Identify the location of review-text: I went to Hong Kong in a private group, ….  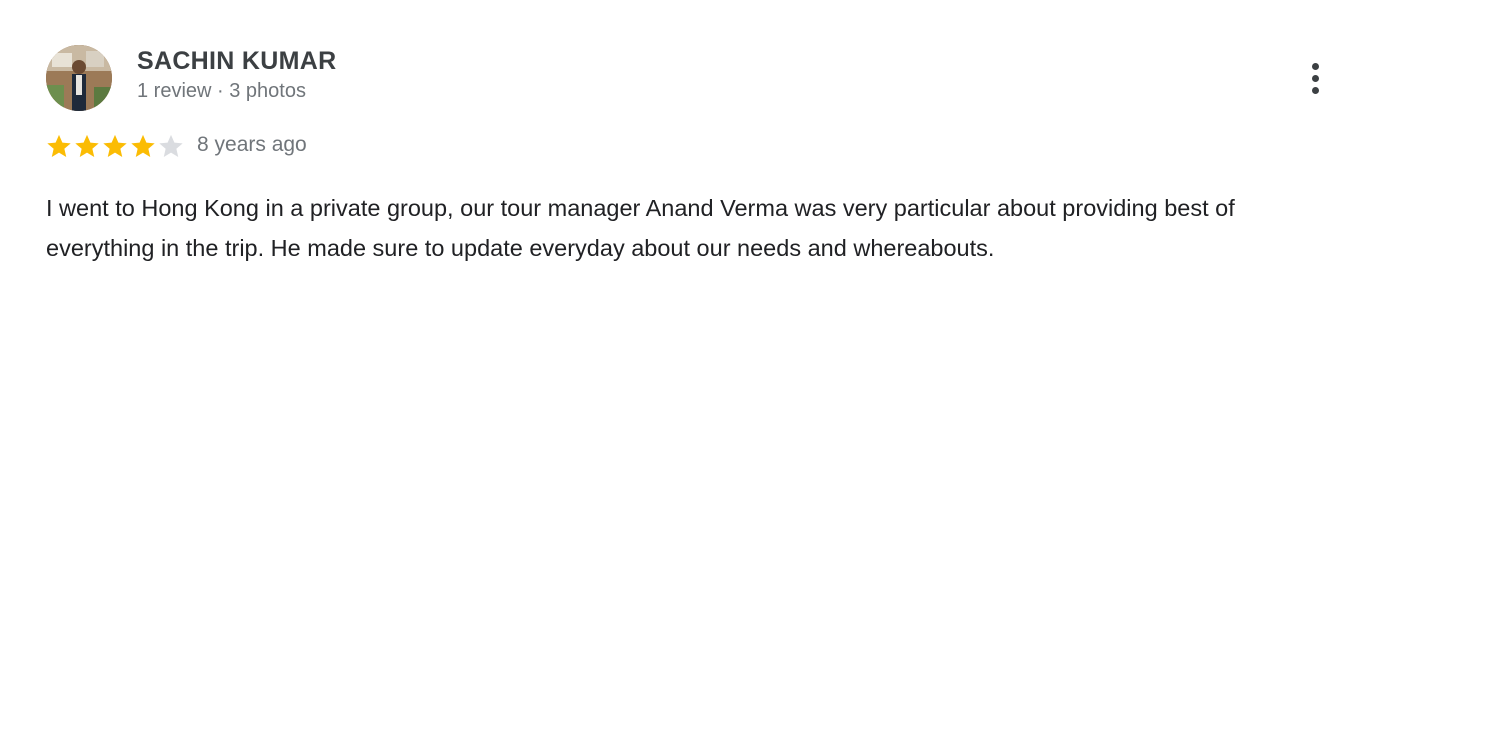
(640, 228).